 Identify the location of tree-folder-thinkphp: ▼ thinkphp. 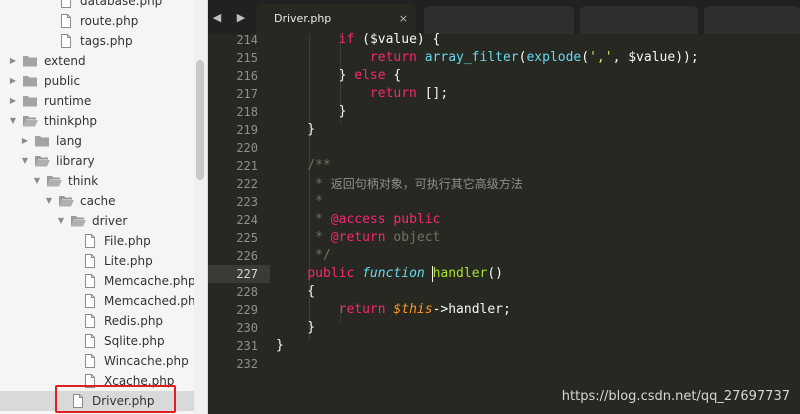
(97, 121).